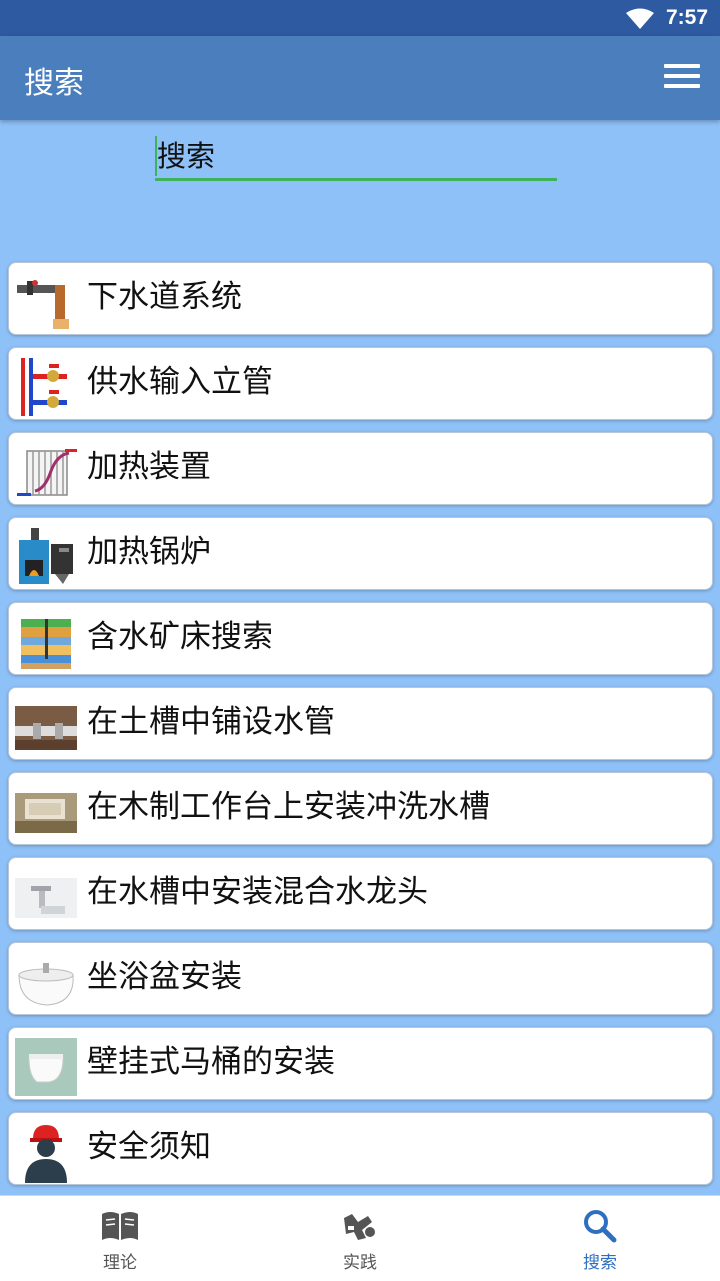 This screenshot has height=1281, width=720. What do you see at coordinates (46, 1154) in the screenshot?
I see `worker-helmet-icon` at bounding box center [46, 1154].